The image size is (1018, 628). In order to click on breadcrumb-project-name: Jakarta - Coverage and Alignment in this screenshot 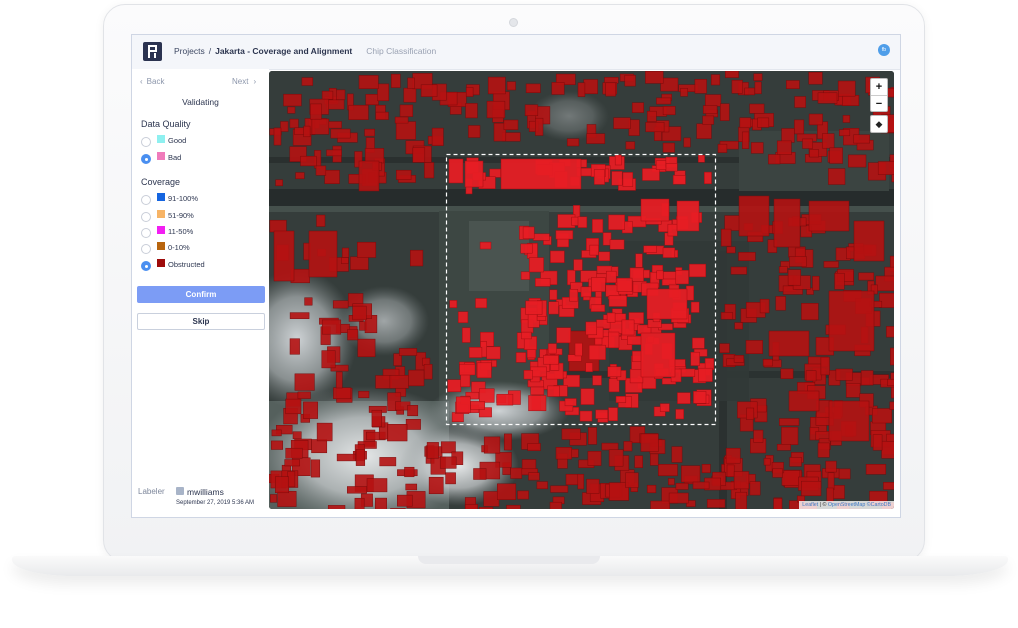, I will do `click(283, 51)`.